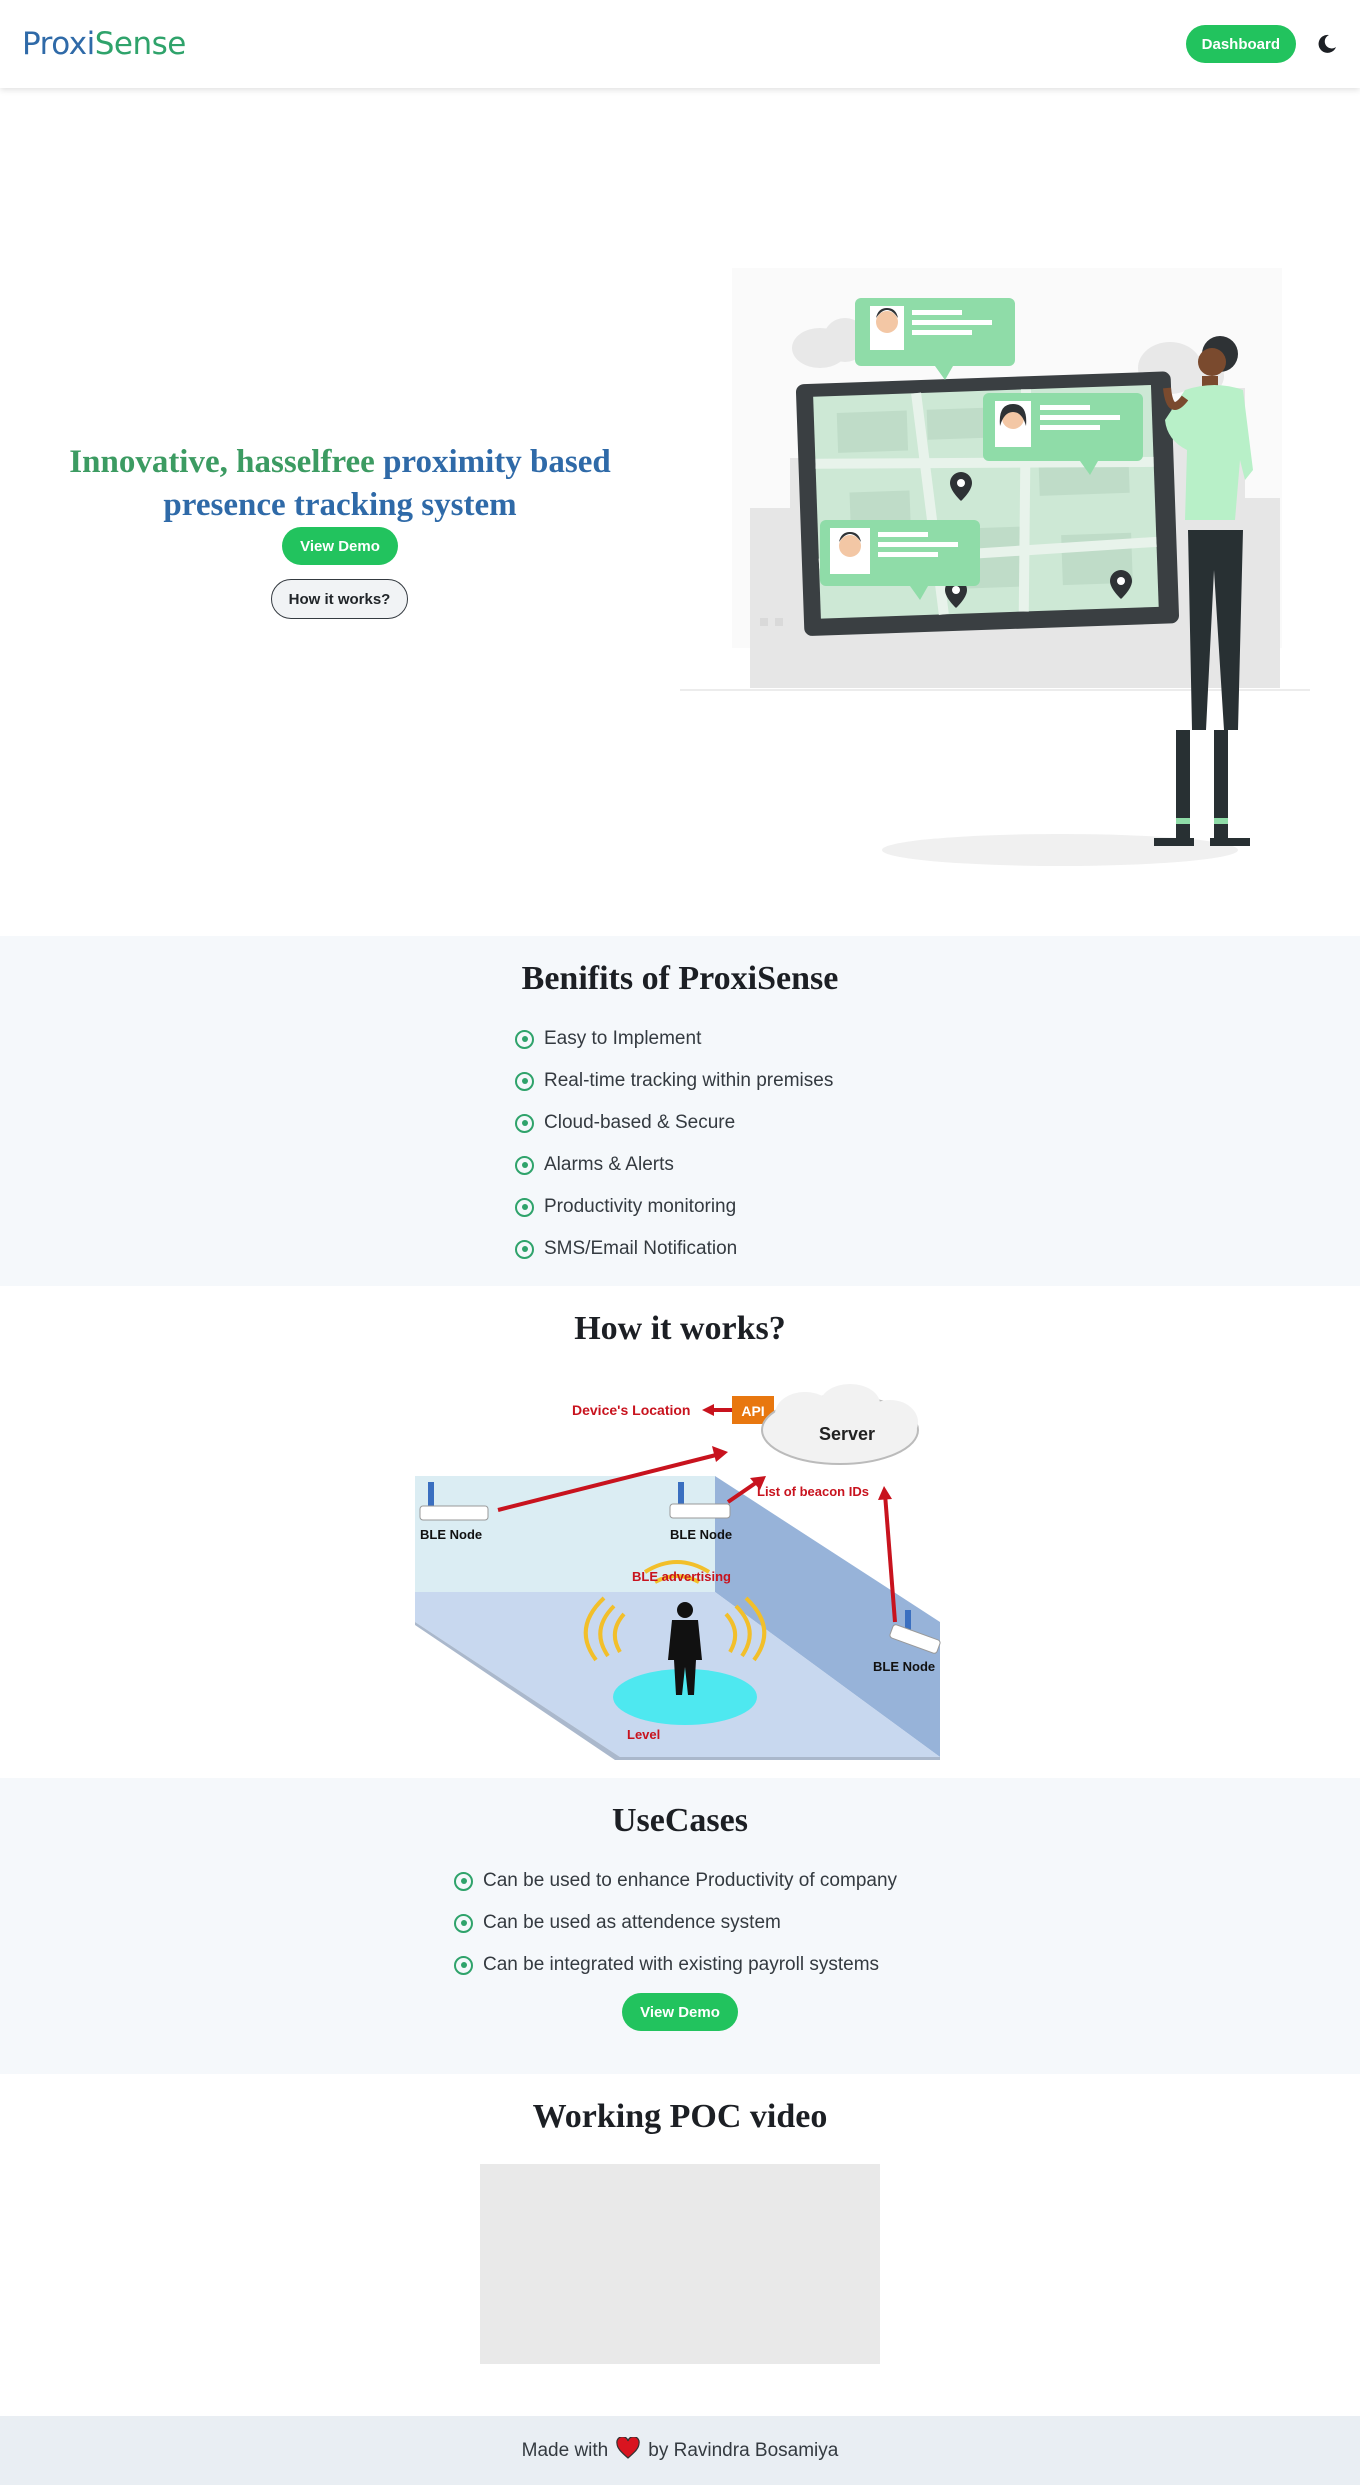 This screenshot has height=2485, width=1360. I want to click on list-item-text: SMS/Email Notification, so click(641, 1248).